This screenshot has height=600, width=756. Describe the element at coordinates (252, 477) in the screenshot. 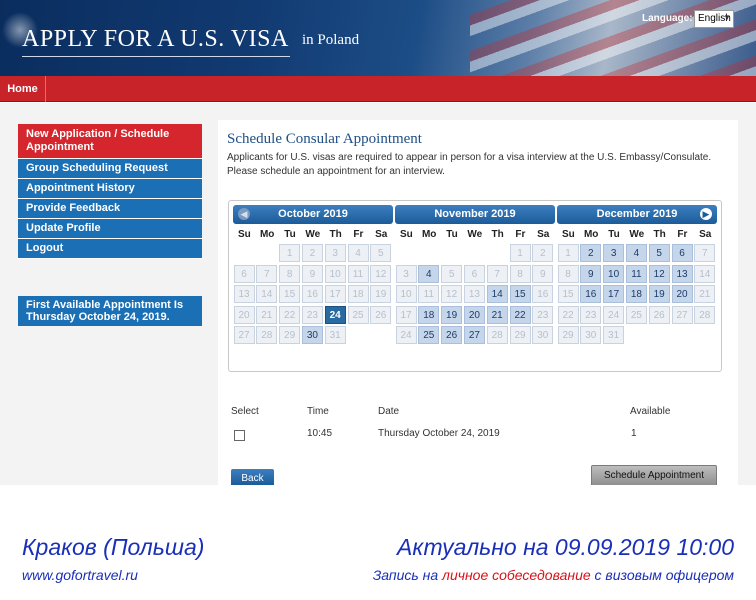

I see `back-button: Back` at that location.